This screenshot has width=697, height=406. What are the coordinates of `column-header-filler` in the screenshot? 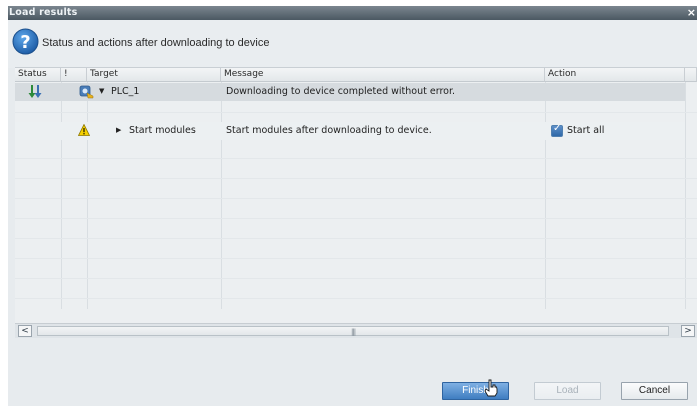 It's located at (691, 75).